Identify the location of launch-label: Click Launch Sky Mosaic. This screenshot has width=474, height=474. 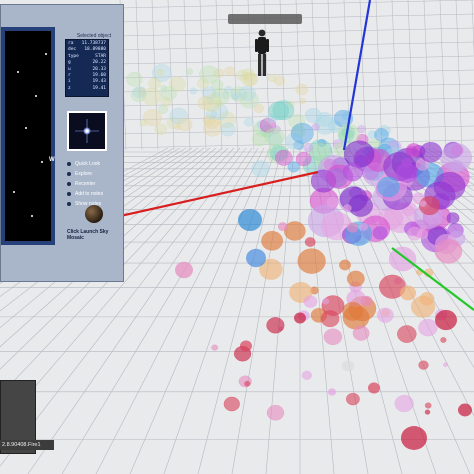
(95, 235).